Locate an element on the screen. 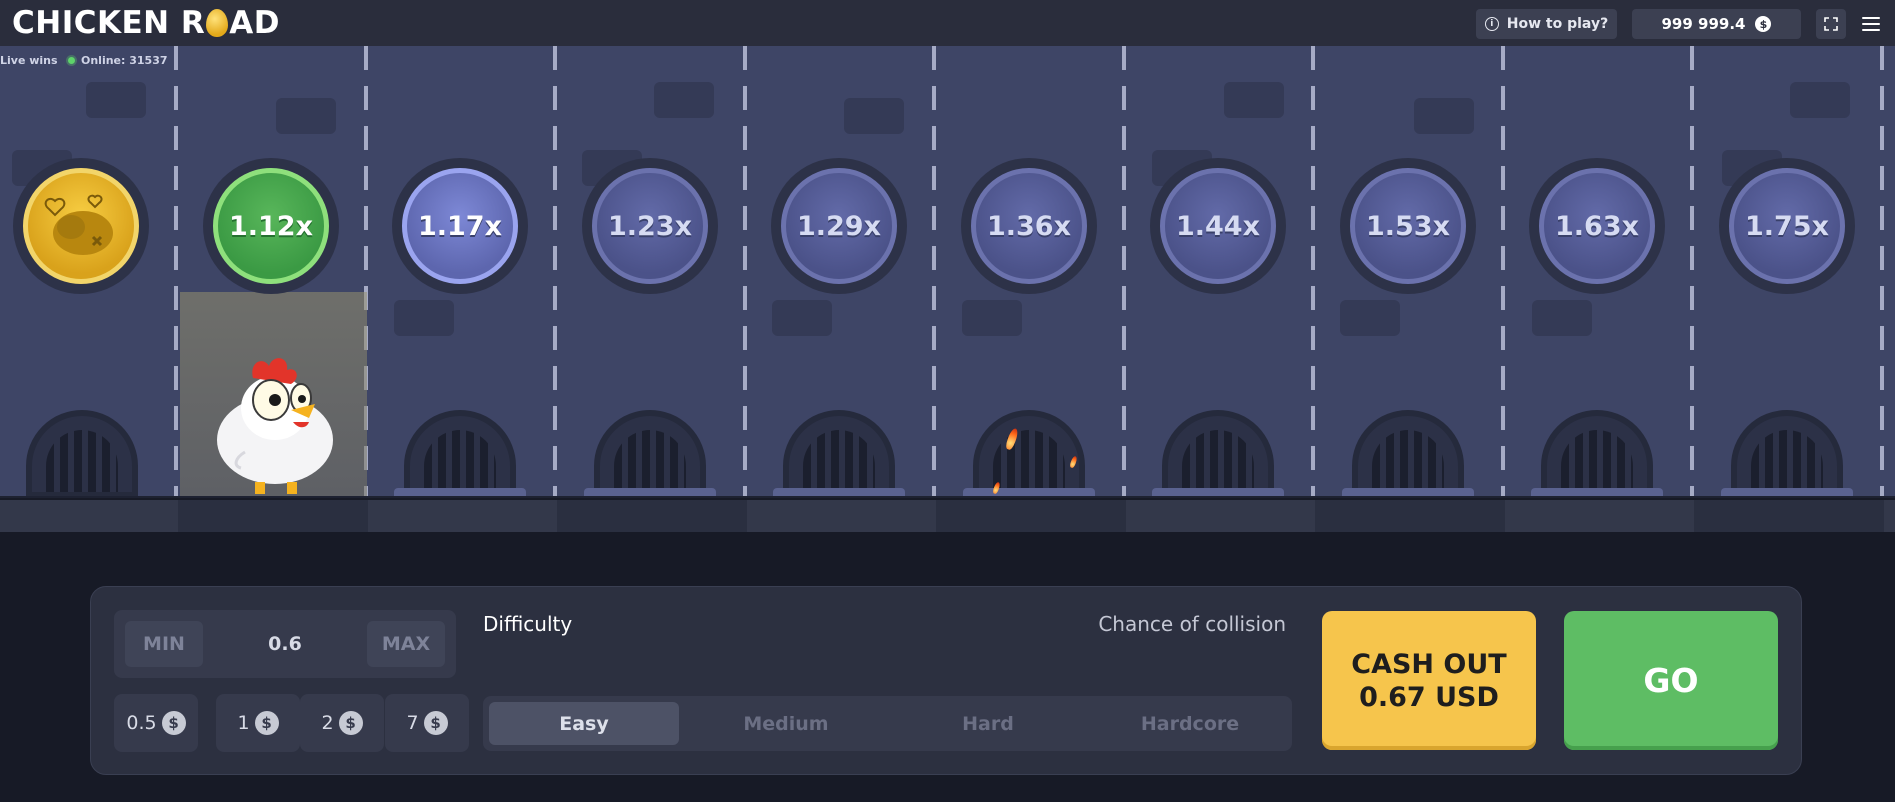 Image resolution: width=1895 pixels, height=802 pixels. bet-amount-input: 0.6 is located at coordinates (285, 644).